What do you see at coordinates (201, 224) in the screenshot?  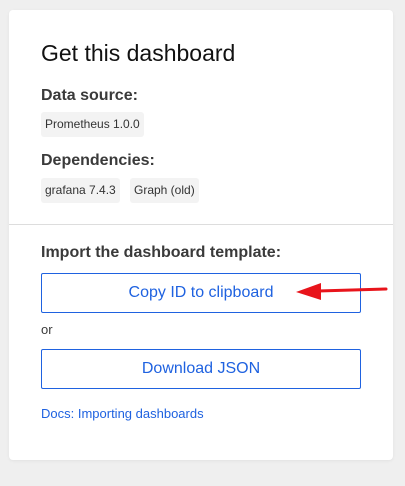 I see `section-divider` at bounding box center [201, 224].